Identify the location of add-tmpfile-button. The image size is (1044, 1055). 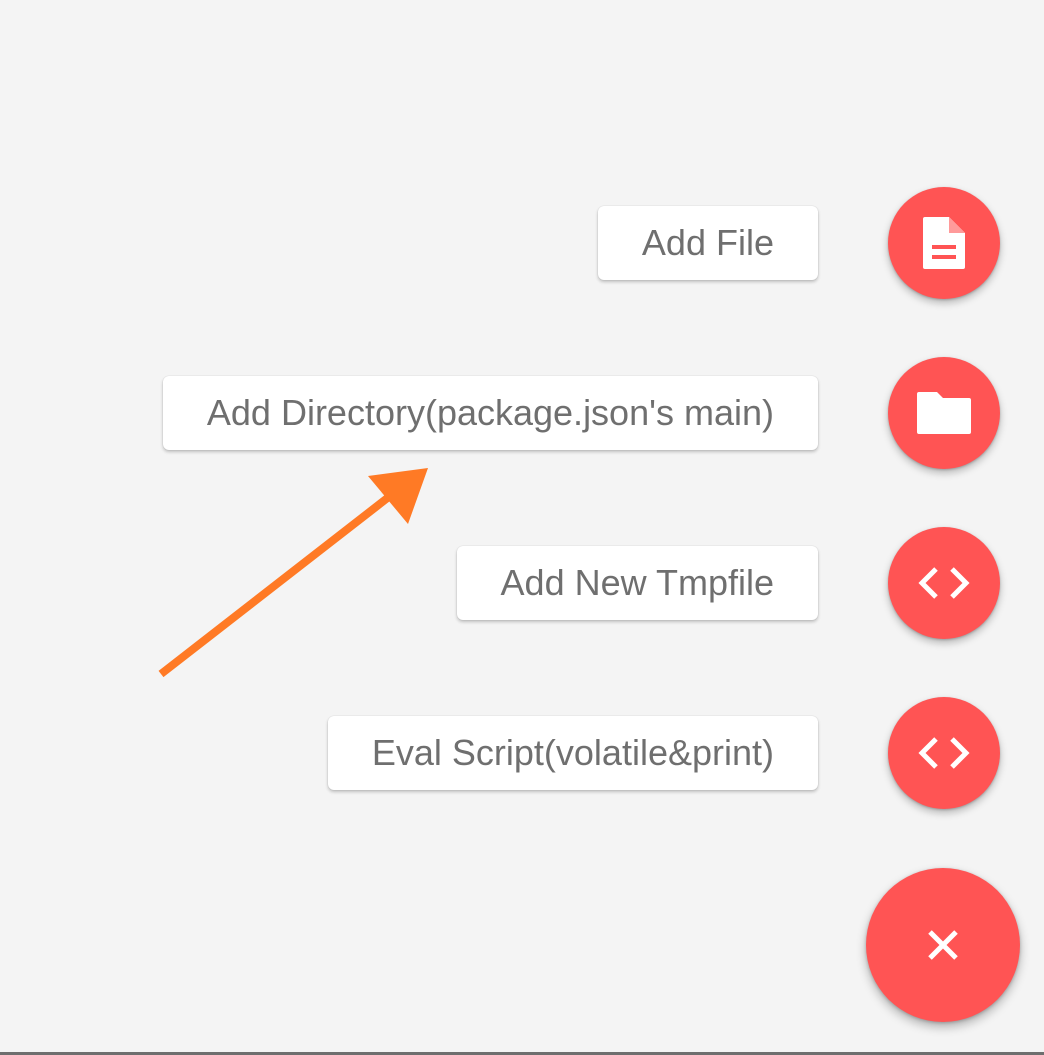
(944, 583).